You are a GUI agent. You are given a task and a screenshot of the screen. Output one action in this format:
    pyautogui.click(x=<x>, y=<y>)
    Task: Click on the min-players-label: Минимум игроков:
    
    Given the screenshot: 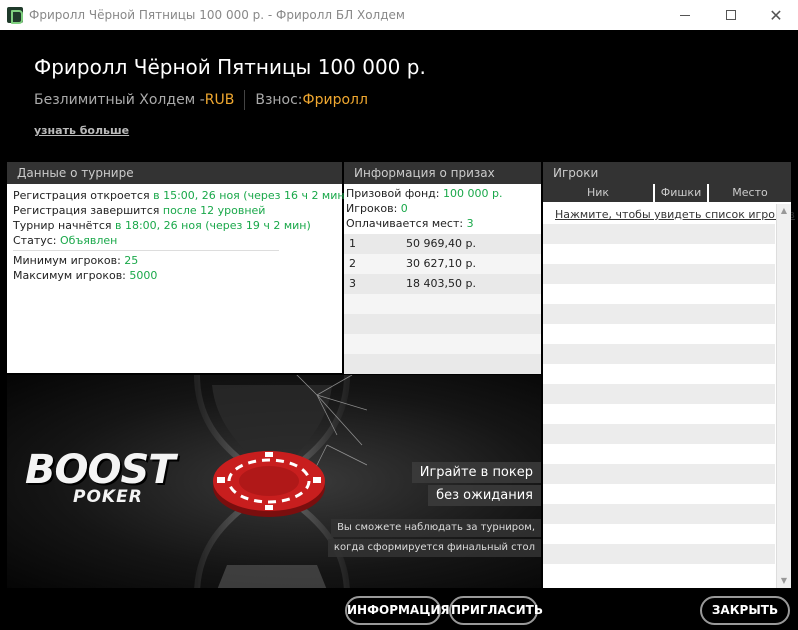 What is the action you would take?
    pyautogui.click(x=69, y=260)
    